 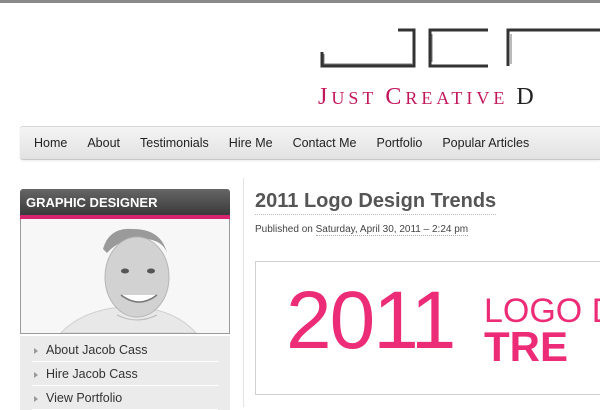 What do you see at coordinates (376, 202) in the screenshot?
I see `post-title: 2011 Logo Design Trends` at bounding box center [376, 202].